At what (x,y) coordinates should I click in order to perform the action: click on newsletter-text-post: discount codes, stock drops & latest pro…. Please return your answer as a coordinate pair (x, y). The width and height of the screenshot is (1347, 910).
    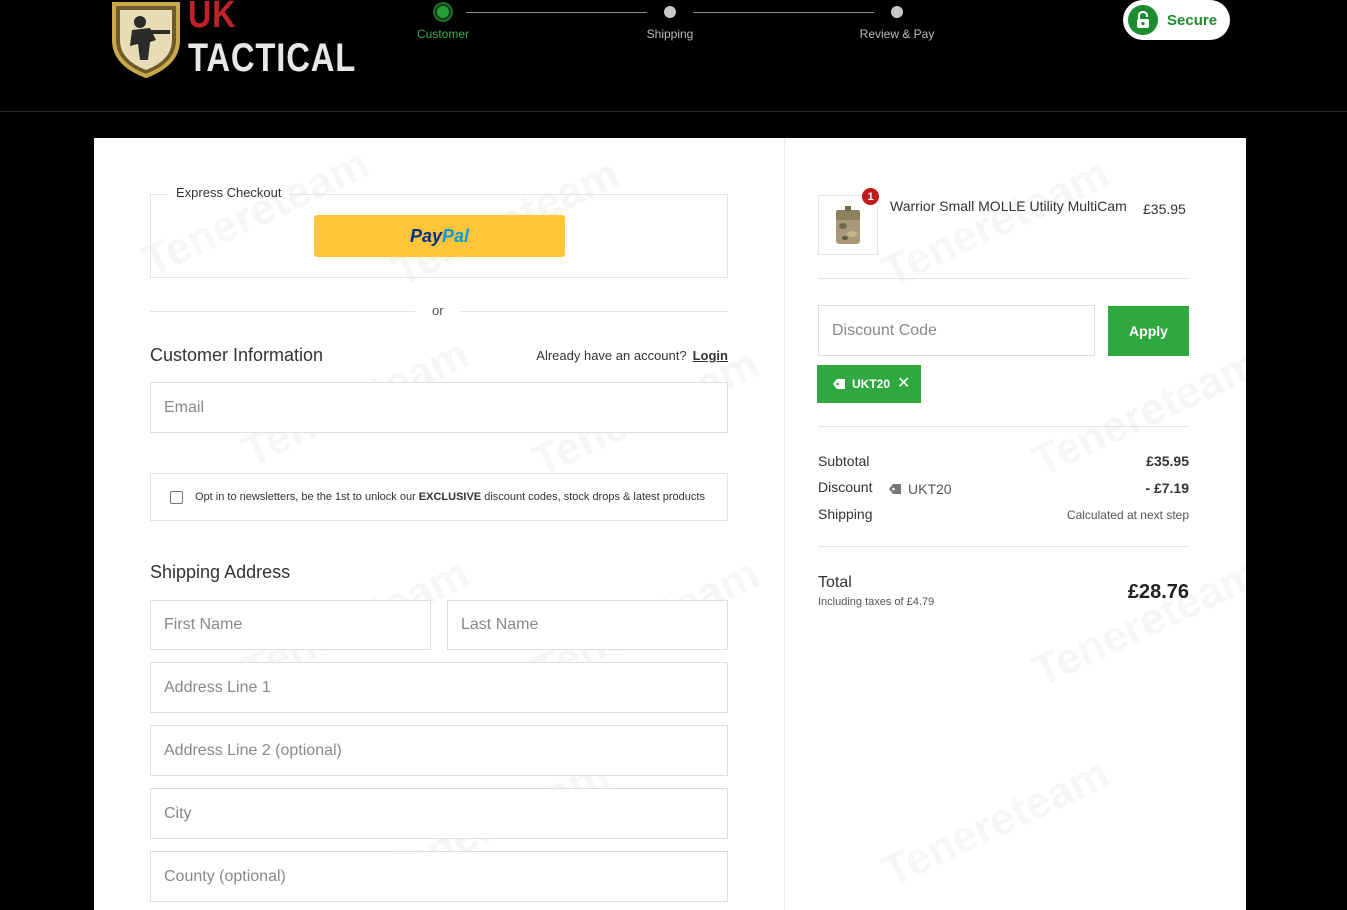
    Looking at the image, I should click on (594, 497).